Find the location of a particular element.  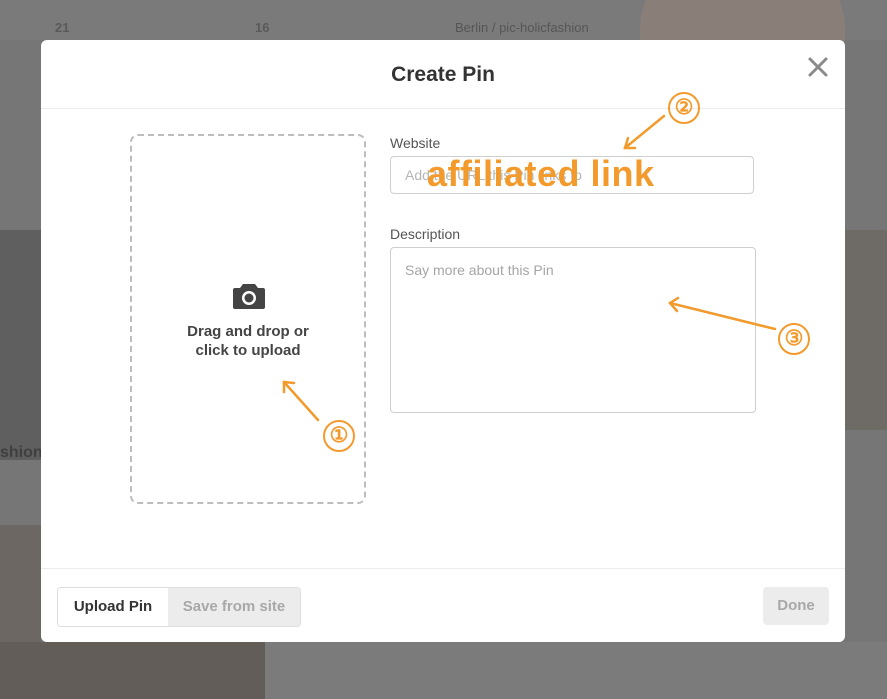

website-input is located at coordinates (572, 175).